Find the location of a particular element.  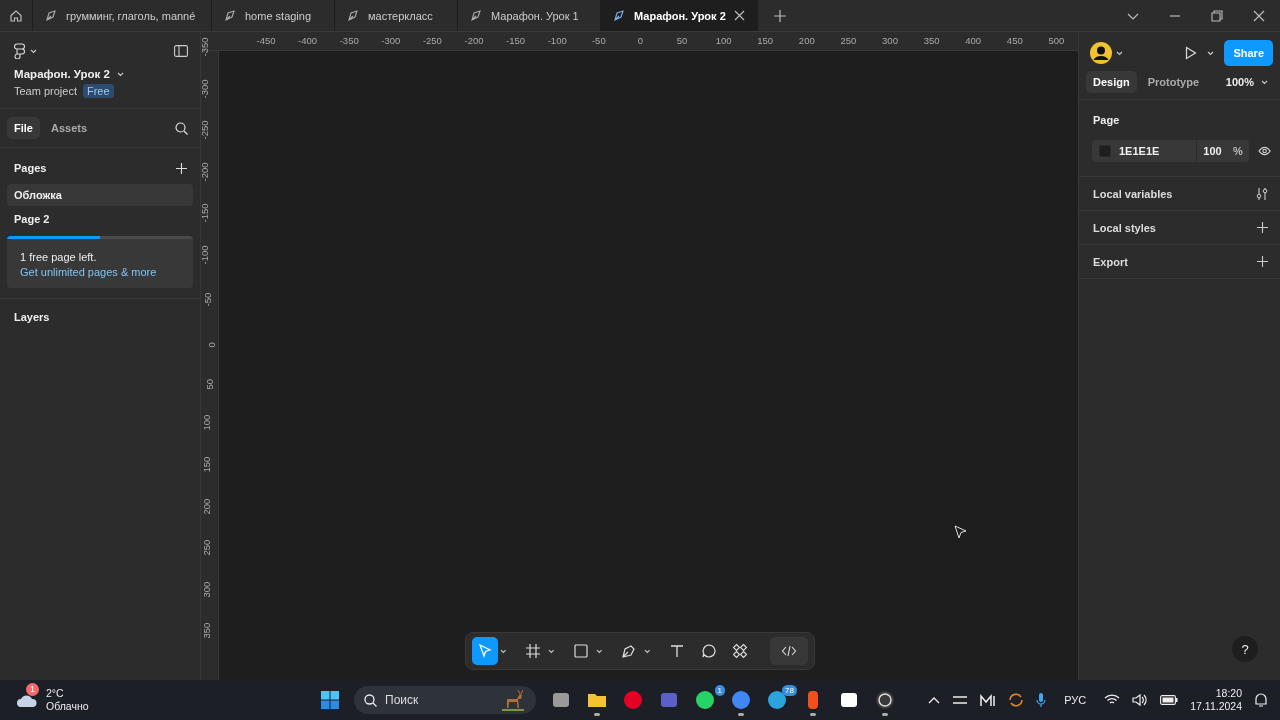

cursor-icon is located at coordinates (485, 651).